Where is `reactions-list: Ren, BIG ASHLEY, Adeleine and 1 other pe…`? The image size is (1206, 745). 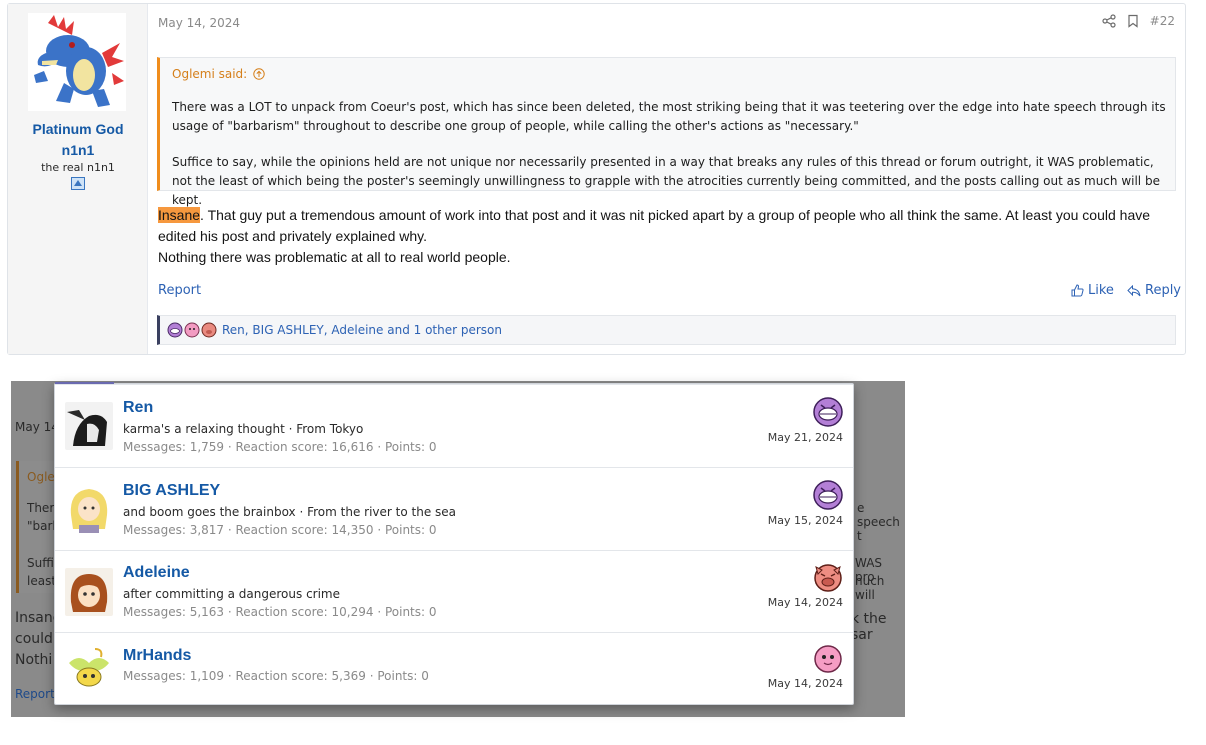
reactions-list: Ren, BIG ASHLEY, Adeleine and 1 other pe… is located at coordinates (362, 330).